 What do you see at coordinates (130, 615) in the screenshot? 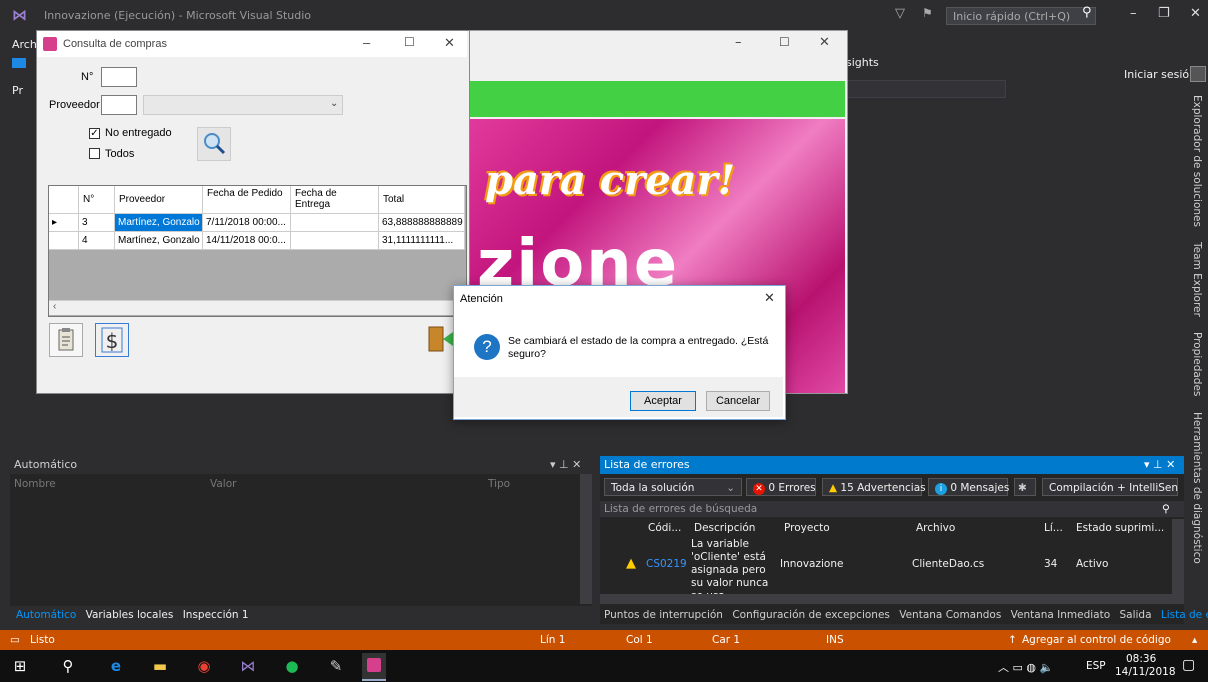
I see `tab-variables-locales: Variables locales` at bounding box center [130, 615].